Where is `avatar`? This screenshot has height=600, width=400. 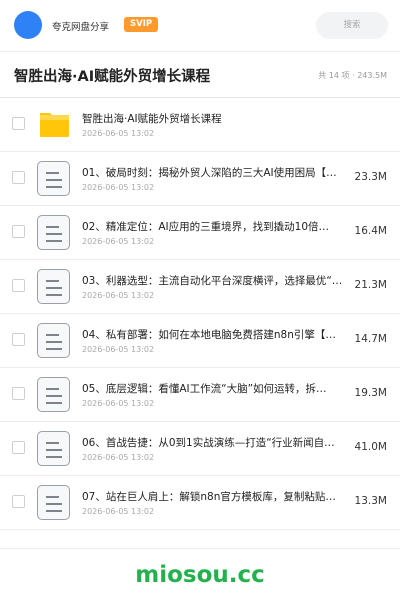
avatar is located at coordinates (28, 25).